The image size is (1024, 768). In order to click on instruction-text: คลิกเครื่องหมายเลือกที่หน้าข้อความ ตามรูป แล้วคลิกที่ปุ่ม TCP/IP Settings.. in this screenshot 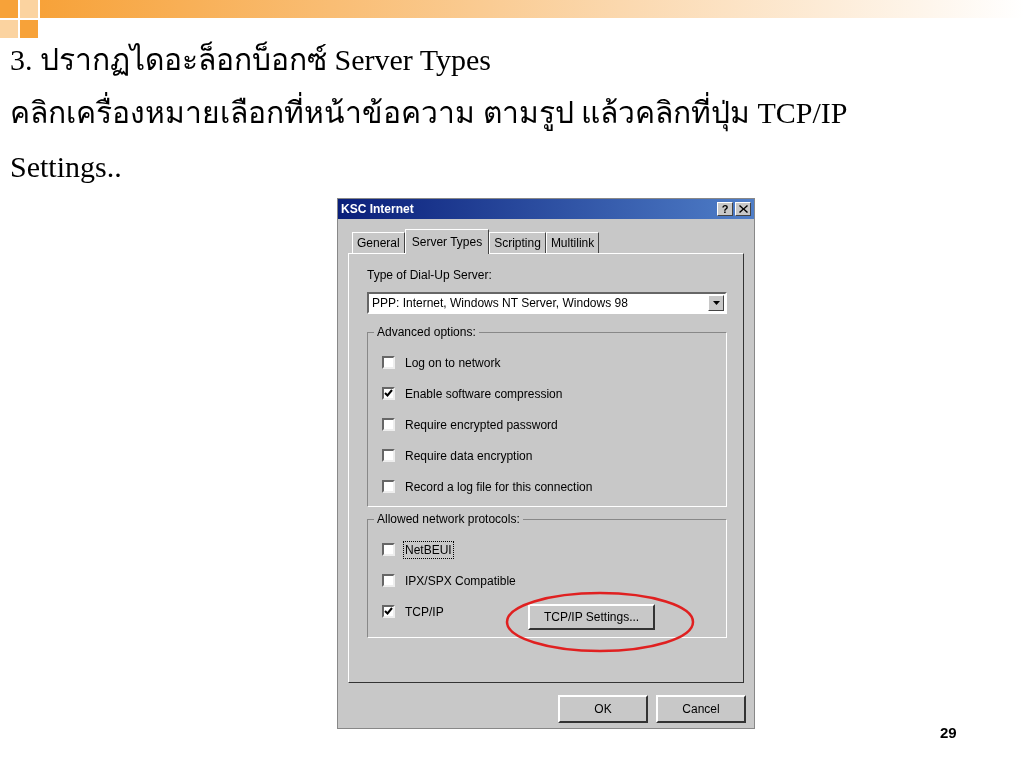, I will do `click(450, 140)`.